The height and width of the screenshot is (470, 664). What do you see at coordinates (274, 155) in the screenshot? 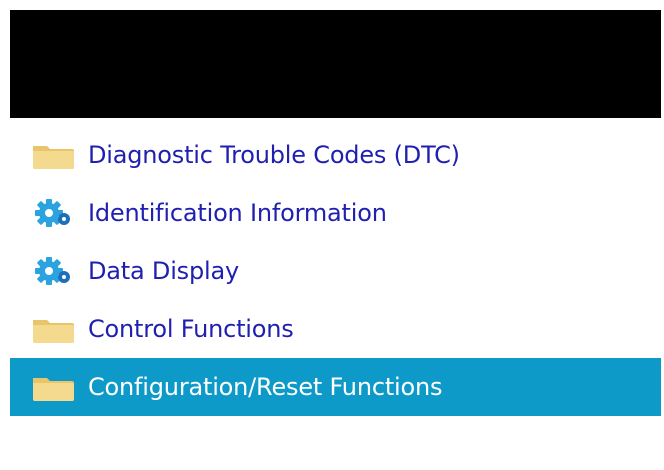
I see `menu-item-label: Diagnostic Trouble Codes (DTC)` at bounding box center [274, 155].